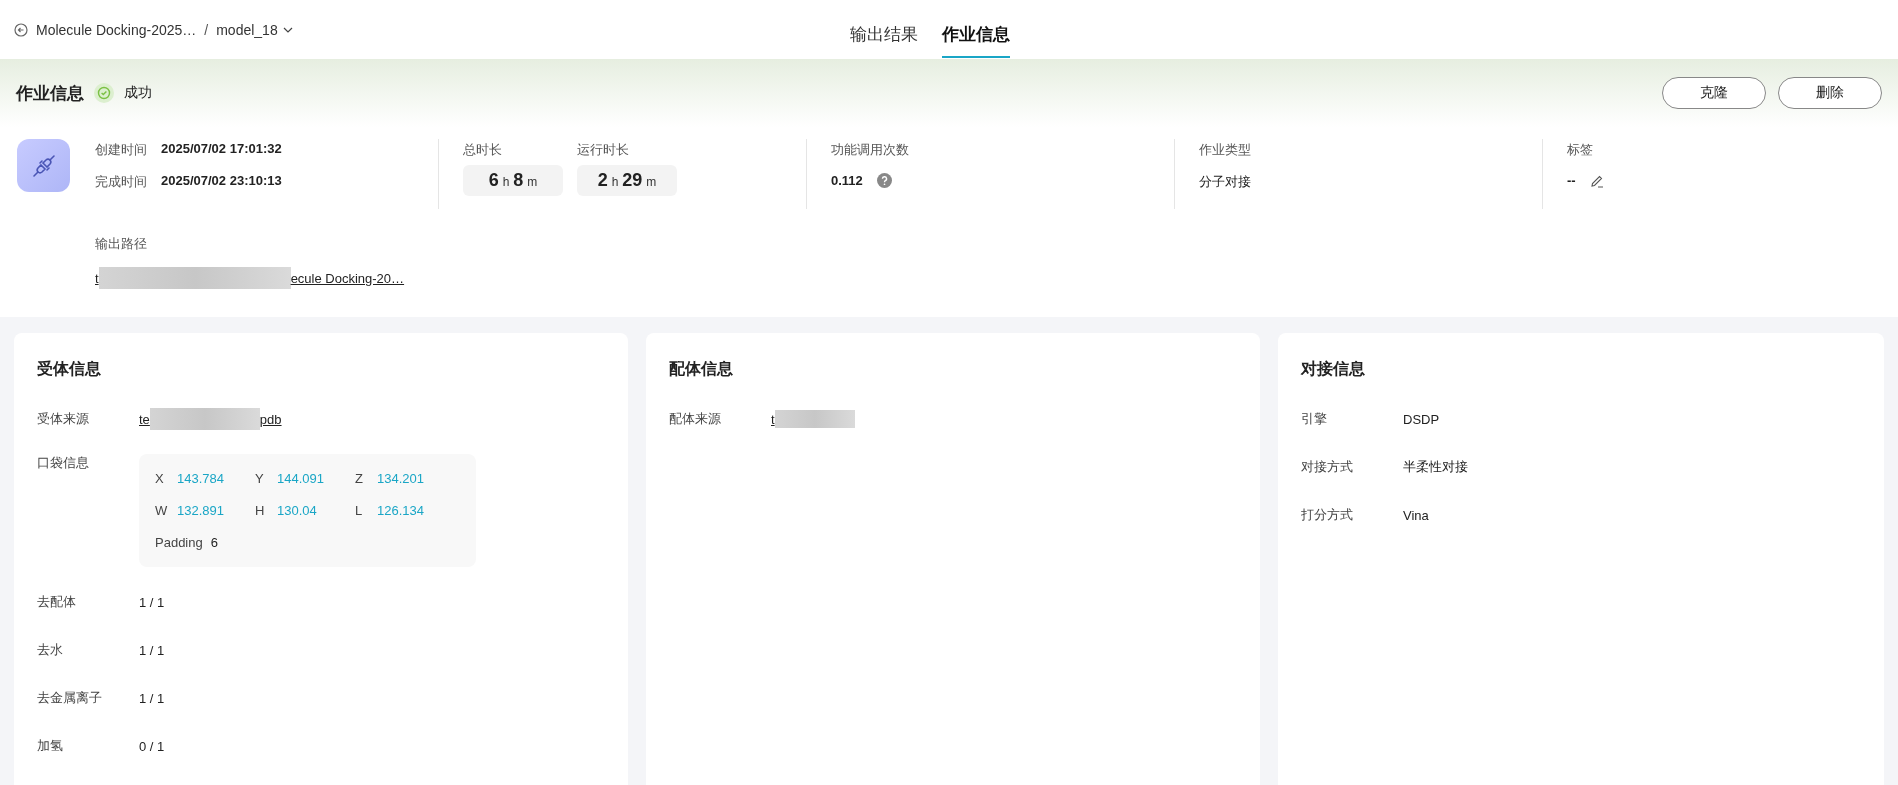 Image resolution: width=1898 pixels, height=785 pixels. Describe the element at coordinates (773, 419) in the screenshot. I see `ligand-source-link: t` at that location.